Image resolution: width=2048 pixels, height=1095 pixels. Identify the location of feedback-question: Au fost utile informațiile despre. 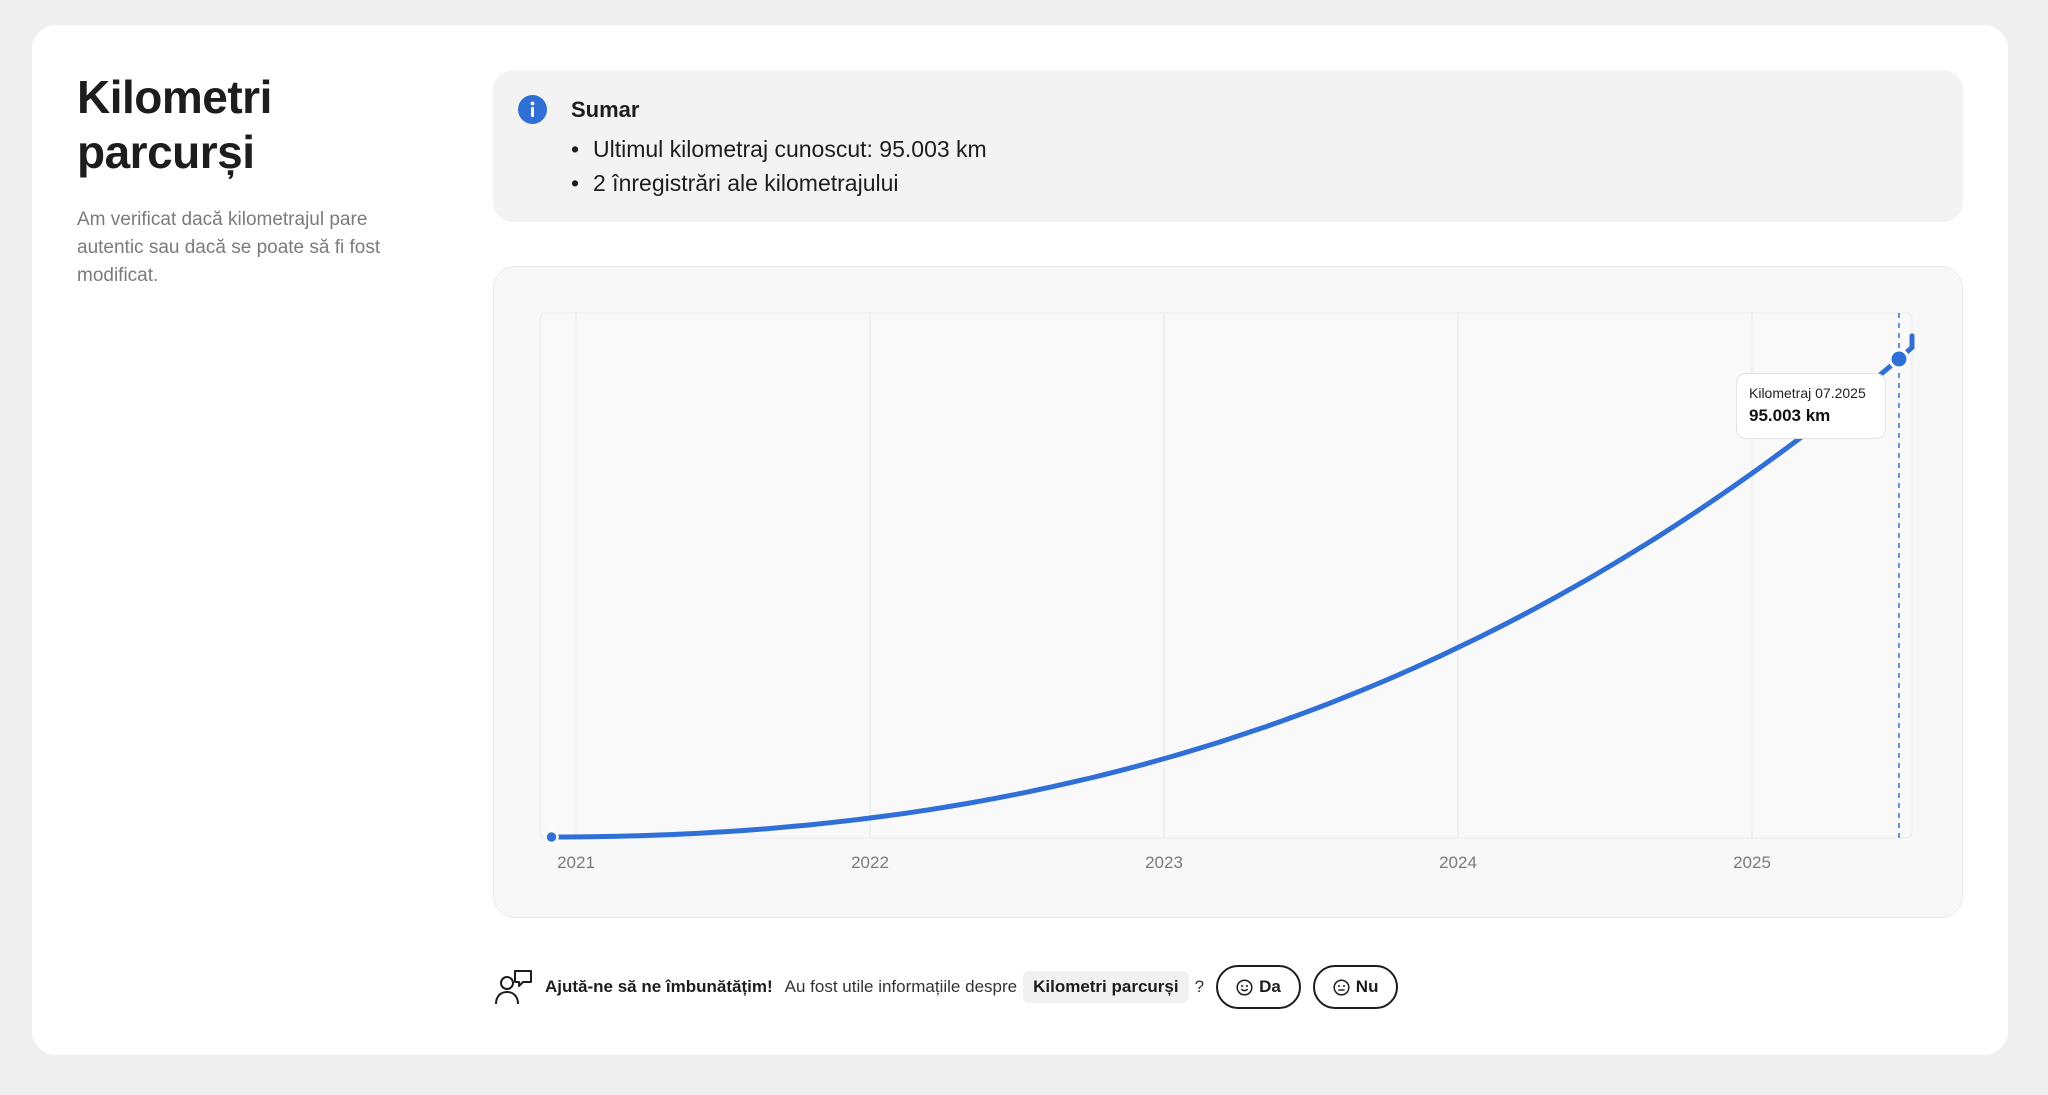
(901, 986).